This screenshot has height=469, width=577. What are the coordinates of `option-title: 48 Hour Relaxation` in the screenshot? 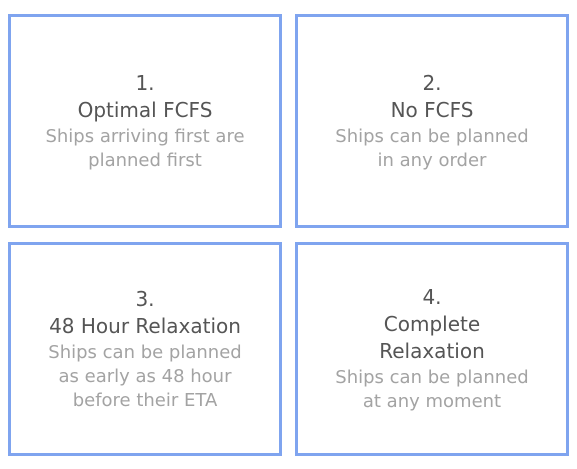 It's located at (145, 325).